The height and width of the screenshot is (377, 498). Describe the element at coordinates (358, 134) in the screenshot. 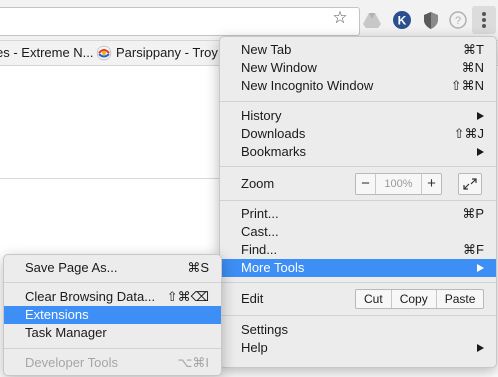

I see `menu-item-downloads: Downloads ⇧⌘J` at that location.